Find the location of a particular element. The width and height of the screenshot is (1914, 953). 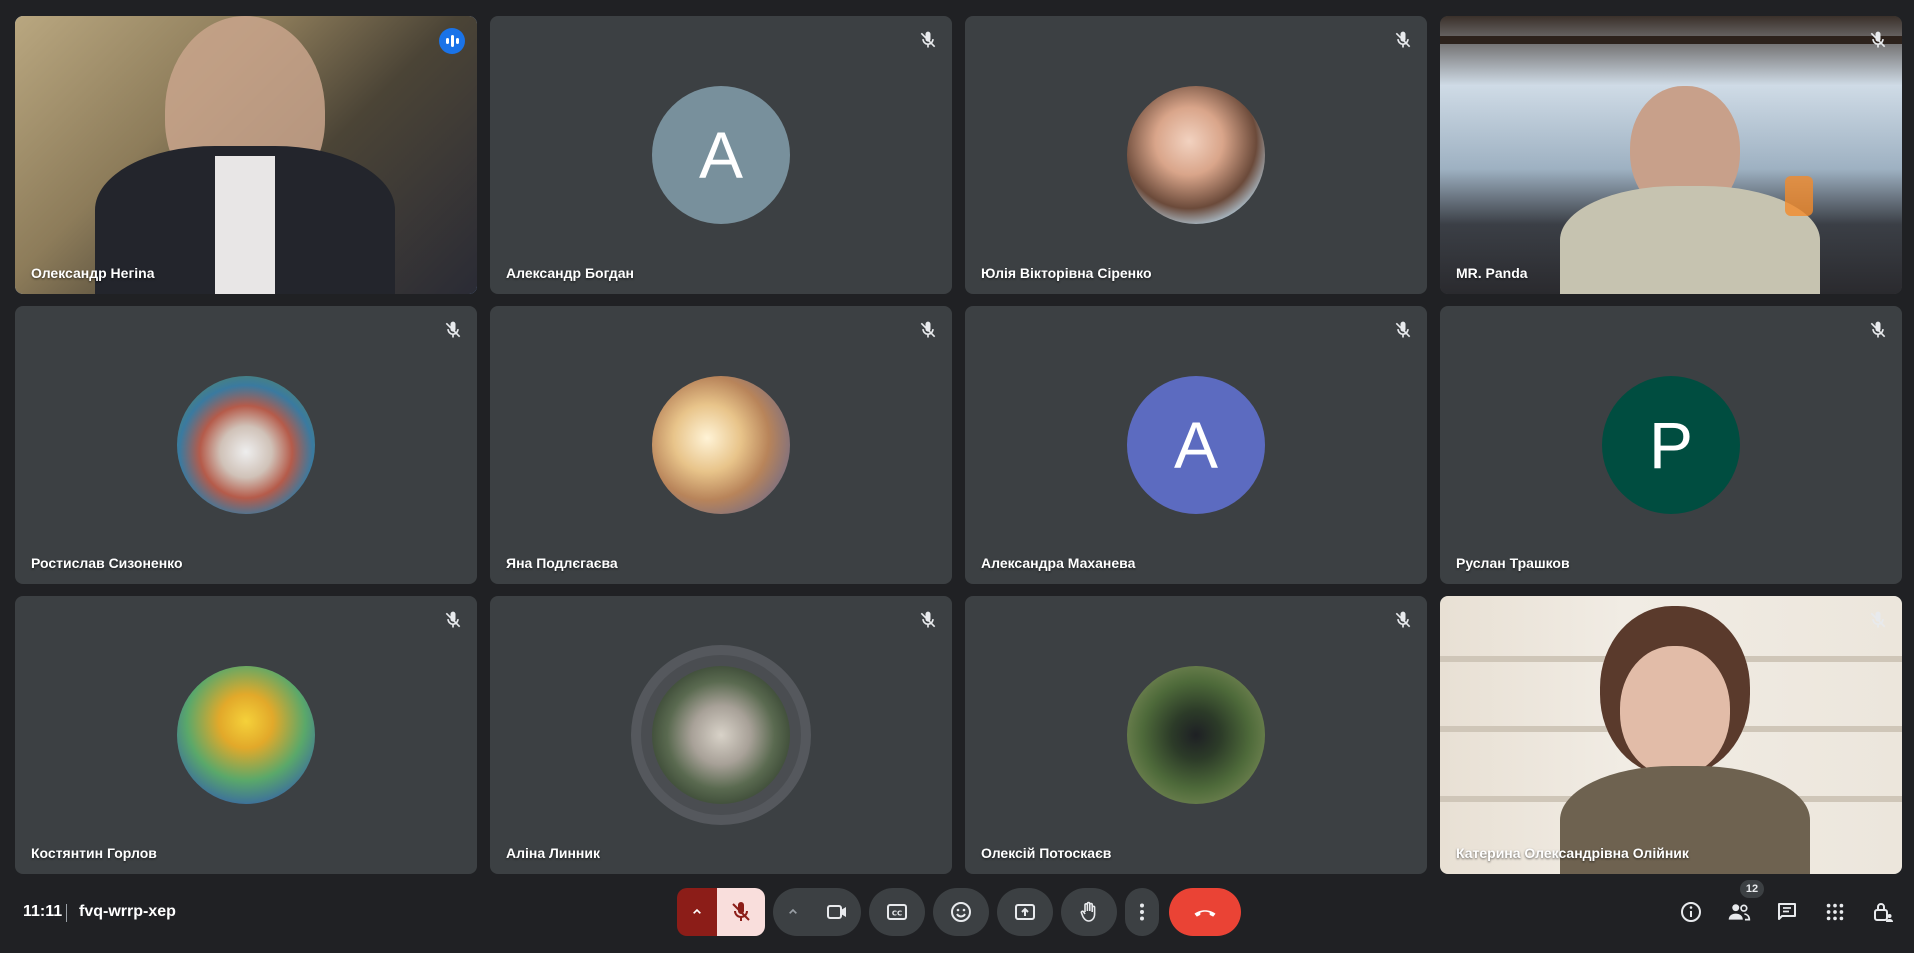

people-button is located at coordinates (1739, 912).